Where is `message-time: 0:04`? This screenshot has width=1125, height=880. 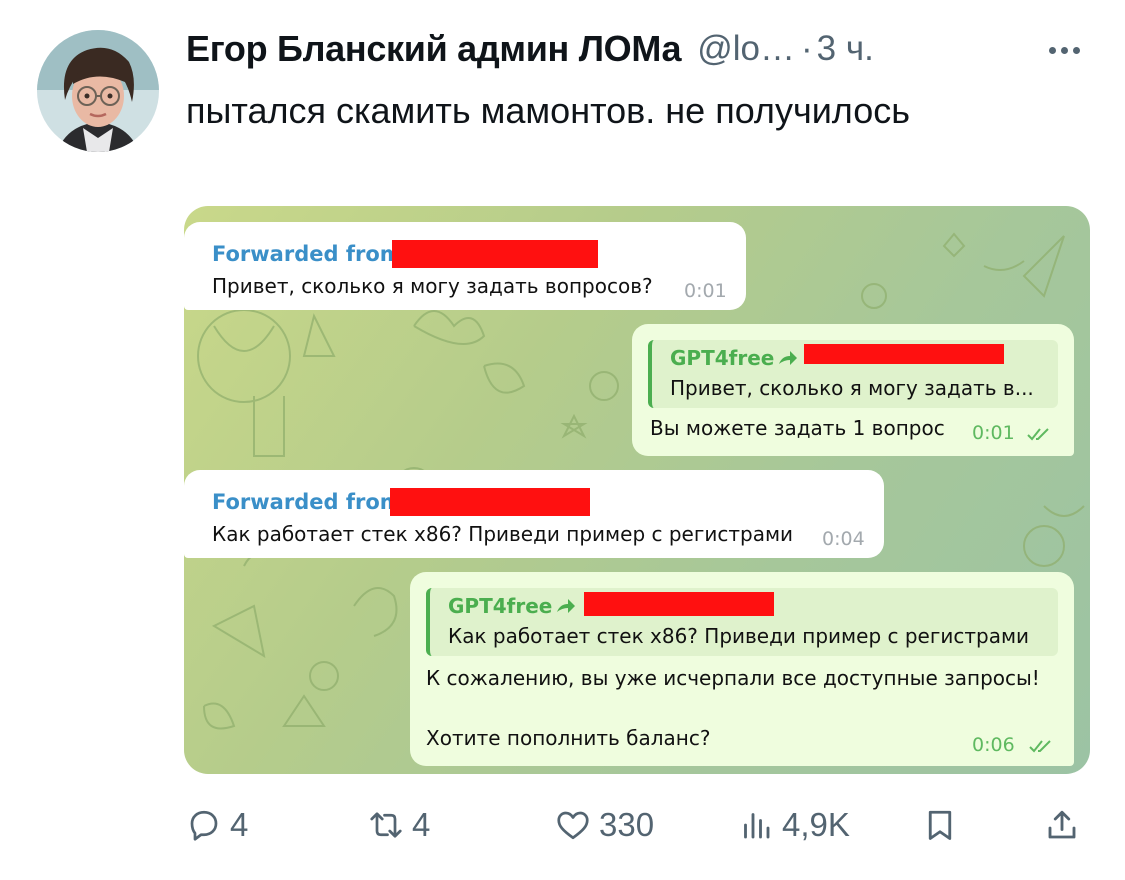 message-time: 0:04 is located at coordinates (843, 539).